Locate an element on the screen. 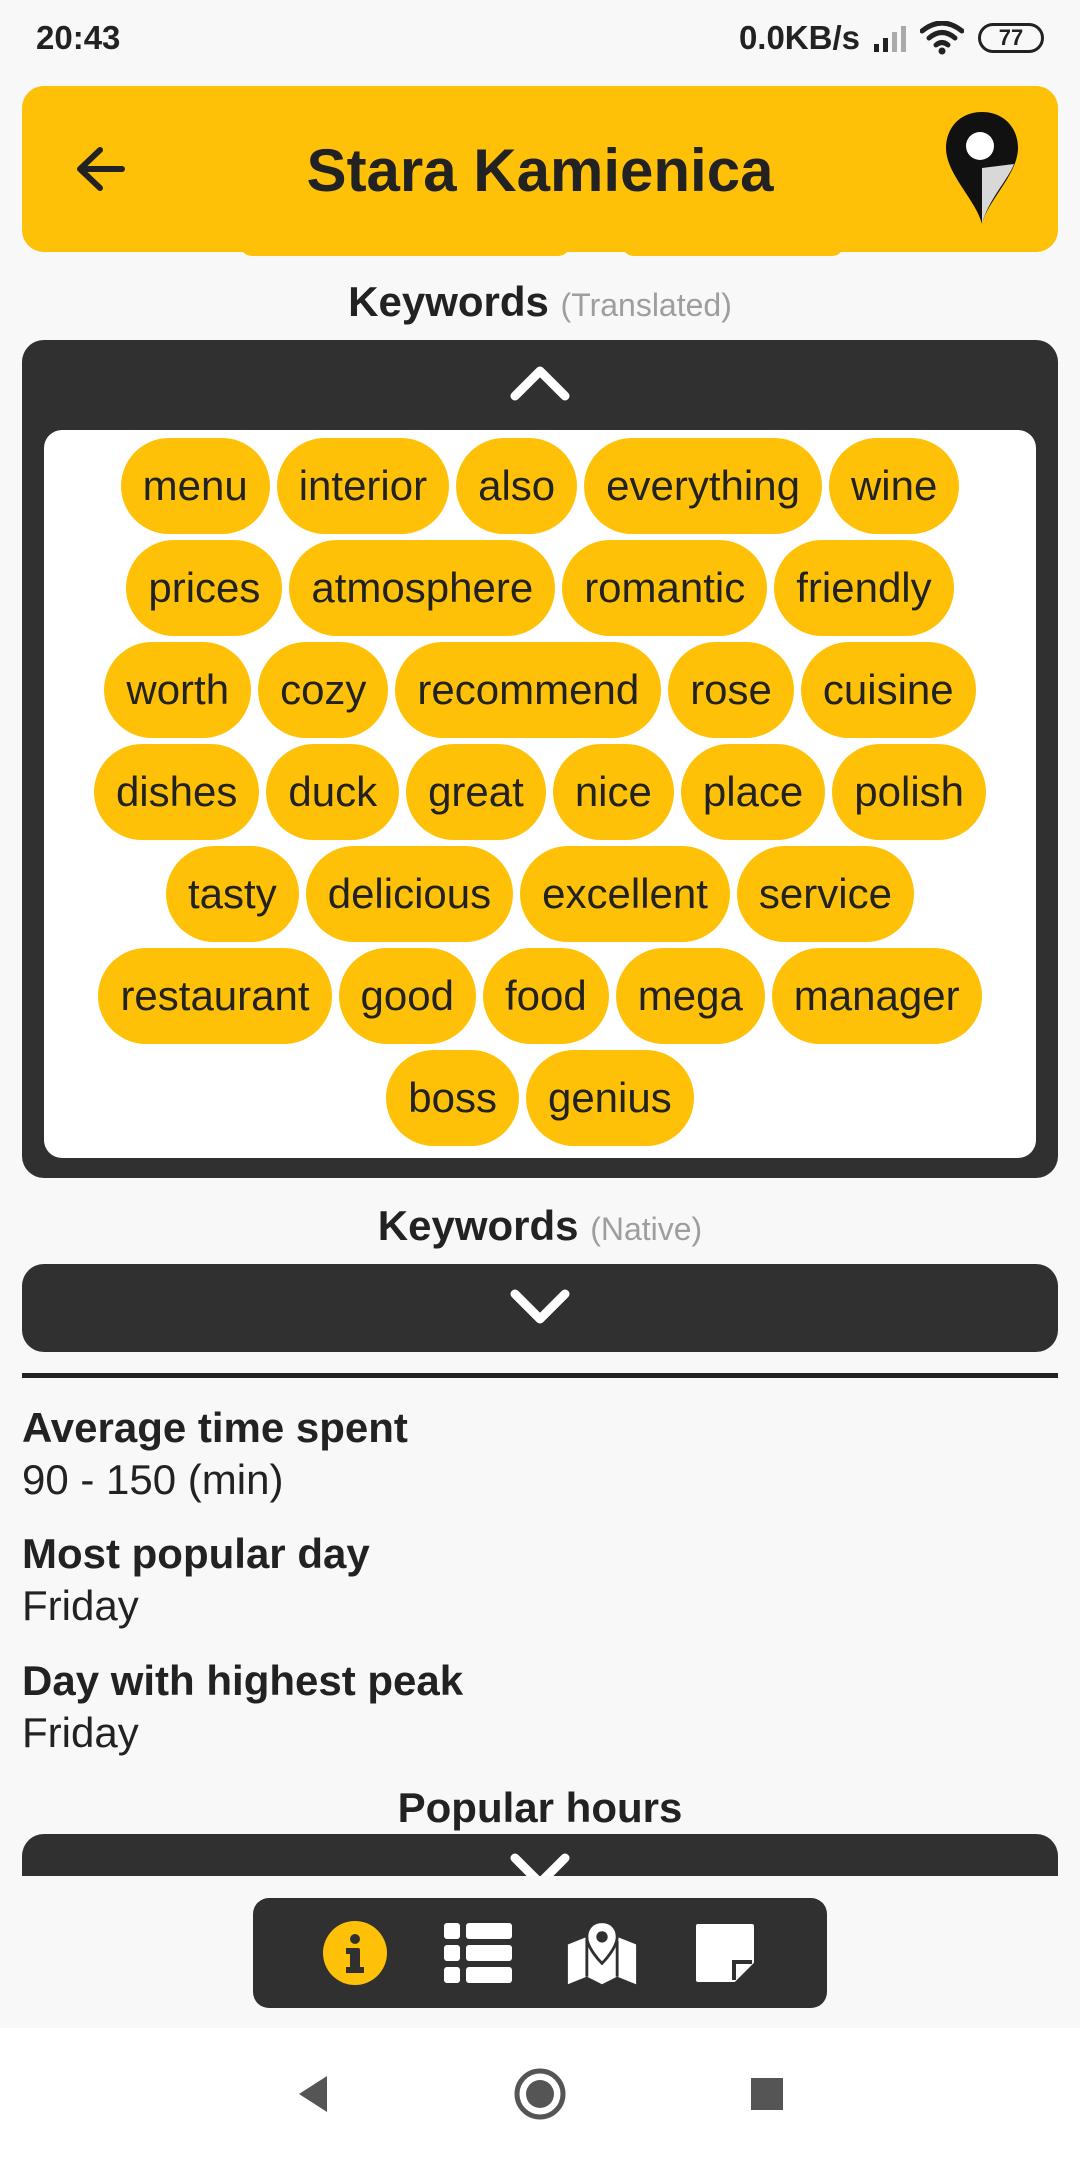  keyword-chip: interior is located at coordinates (363, 486).